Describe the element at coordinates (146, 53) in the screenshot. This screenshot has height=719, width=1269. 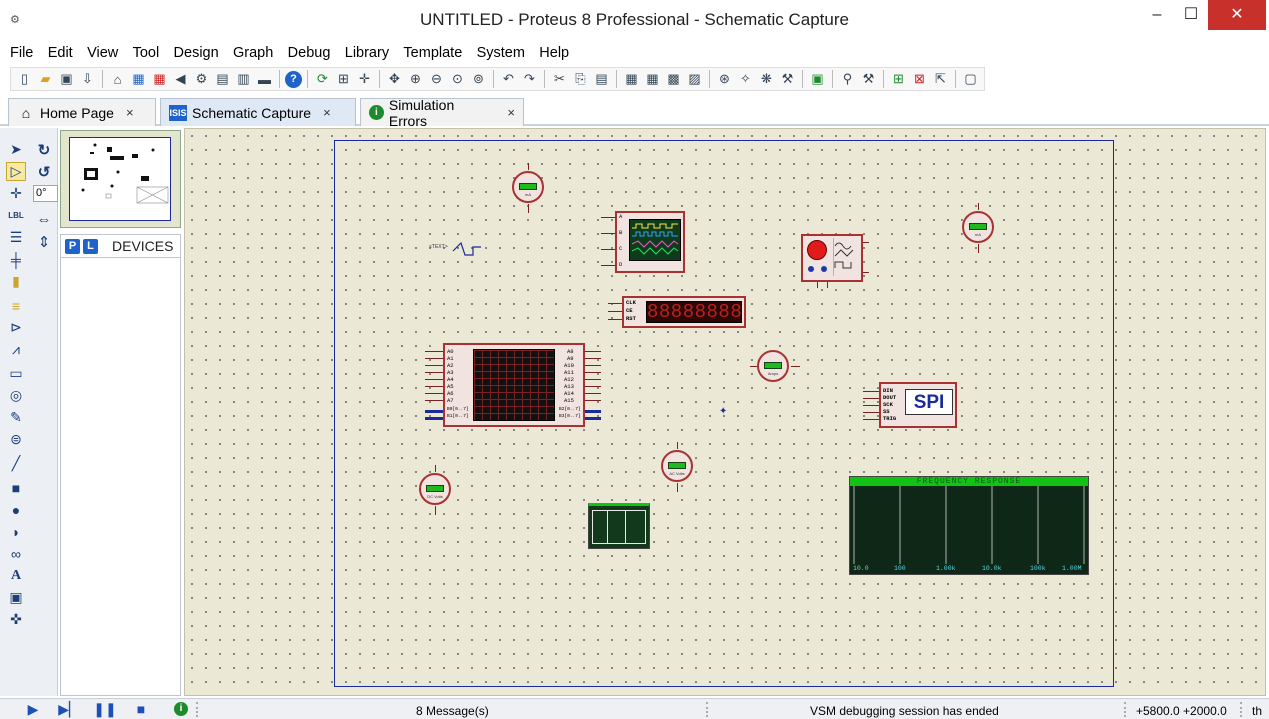
I see `menu-tool: Tool` at that location.